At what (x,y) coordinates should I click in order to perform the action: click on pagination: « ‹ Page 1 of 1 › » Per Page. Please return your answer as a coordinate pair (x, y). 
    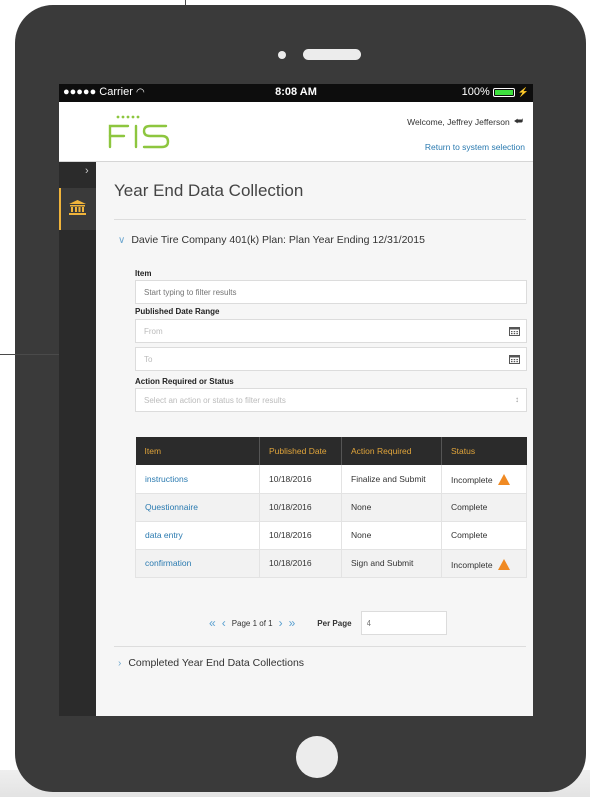
    Looking at the image, I should click on (328, 623).